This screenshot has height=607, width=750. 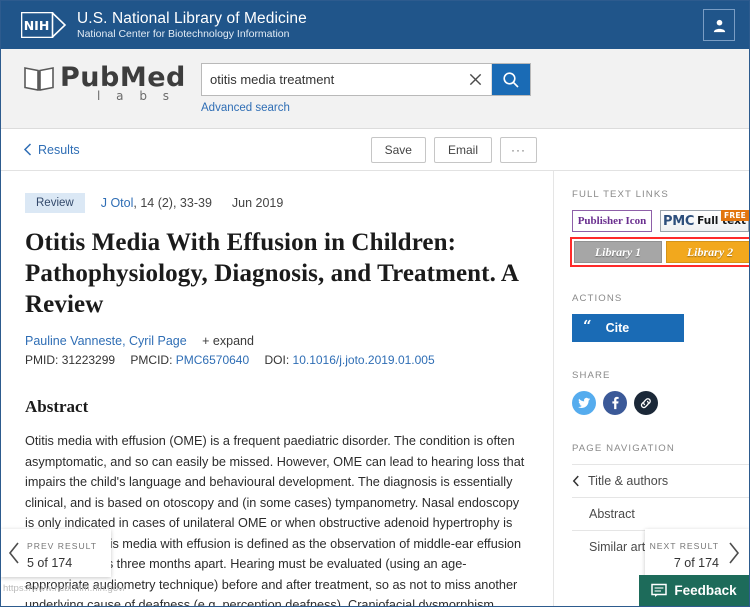 I want to click on save-button: Save, so click(x=398, y=149).